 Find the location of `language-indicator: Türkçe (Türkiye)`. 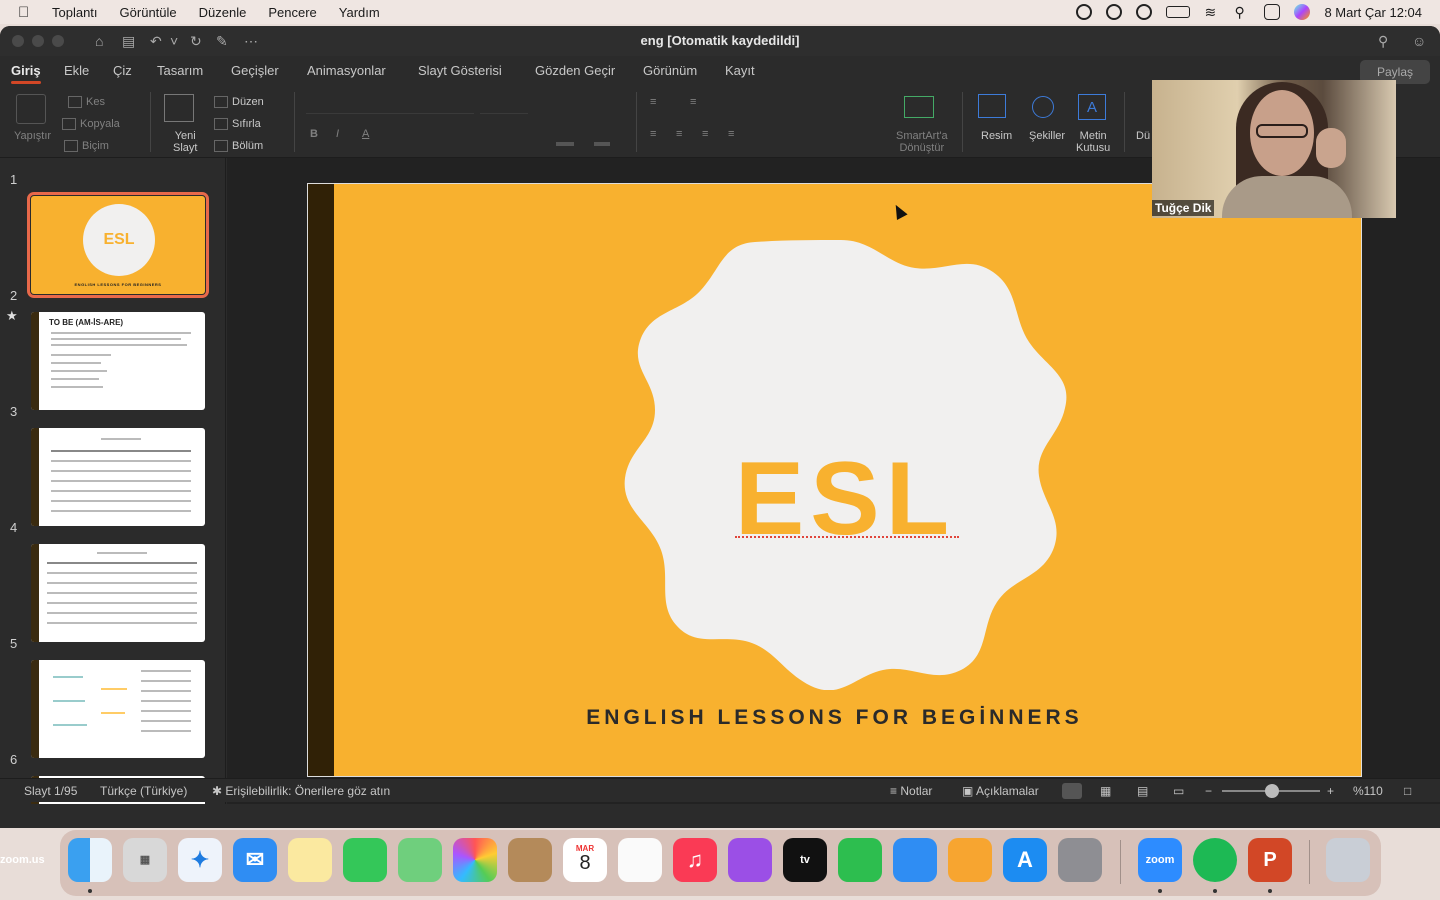

language-indicator: Türkçe (Türkiye) is located at coordinates (143, 791).